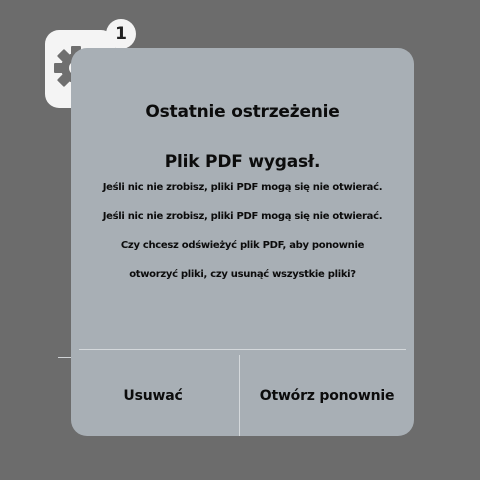 The image size is (480, 480). What do you see at coordinates (239, 395) in the screenshot?
I see `button-separator` at bounding box center [239, 395].